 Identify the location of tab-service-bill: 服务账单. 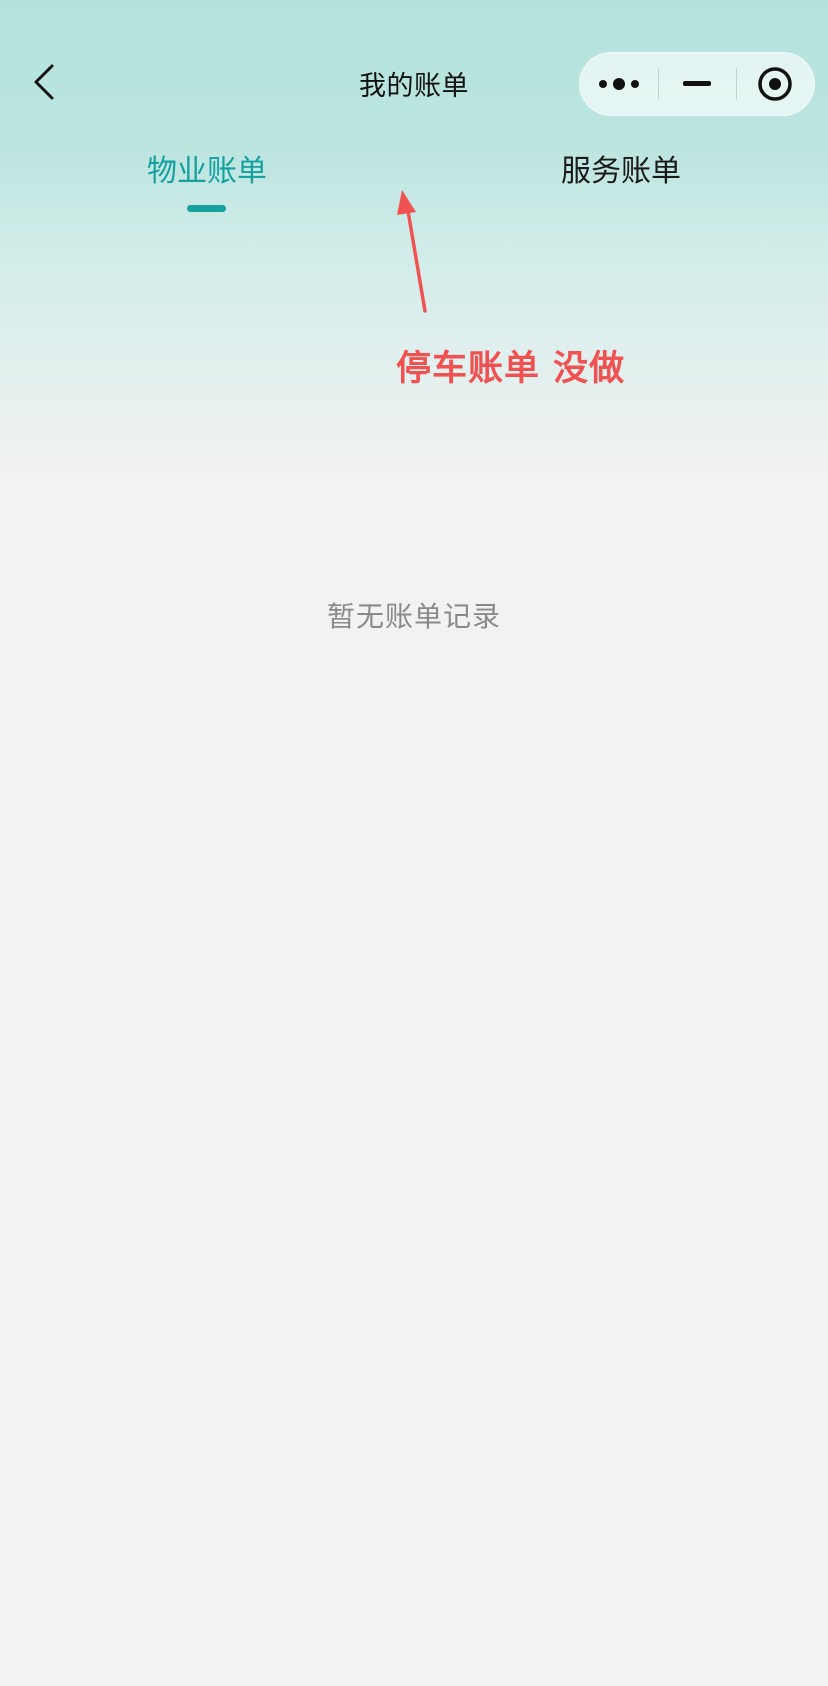
(621, 185).